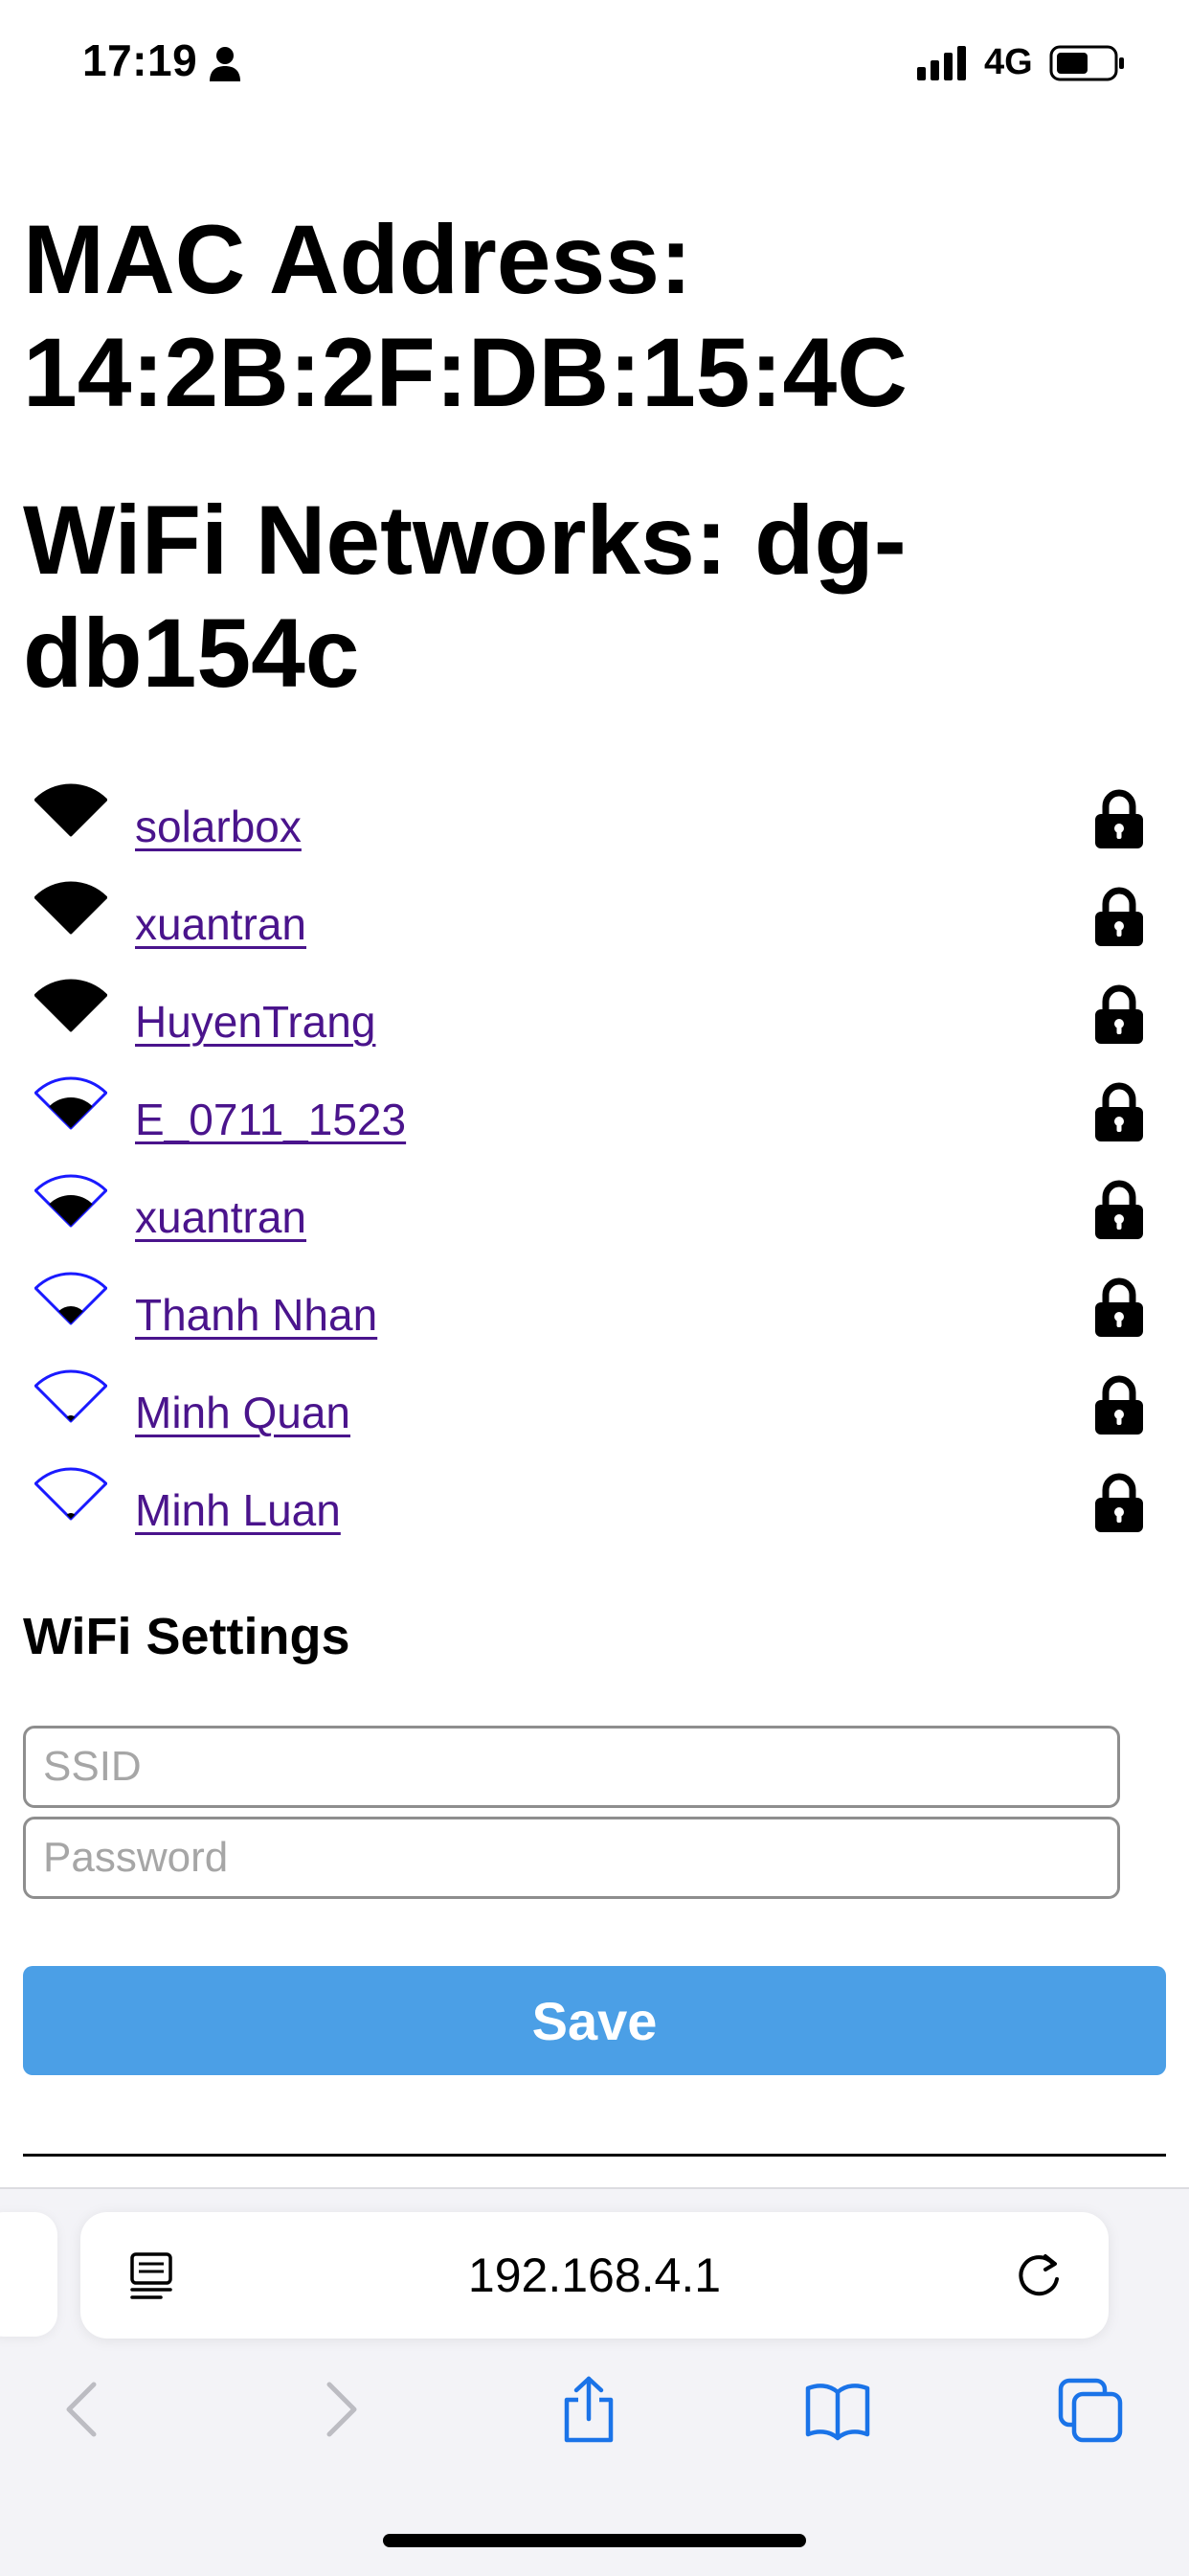 This screenshot has height=2576, width=1189. I want to click on bookmarks-icon, so click(837, 2409).